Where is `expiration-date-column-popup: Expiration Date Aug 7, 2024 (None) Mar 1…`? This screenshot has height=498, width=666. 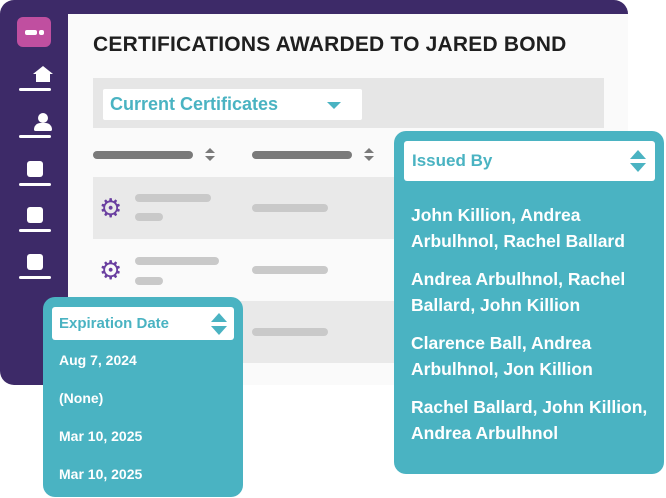
expiration-date-column-popup: Expiration Date Aug 7, 2024 (None) Mar 1… is located at coordinates (143, 397).